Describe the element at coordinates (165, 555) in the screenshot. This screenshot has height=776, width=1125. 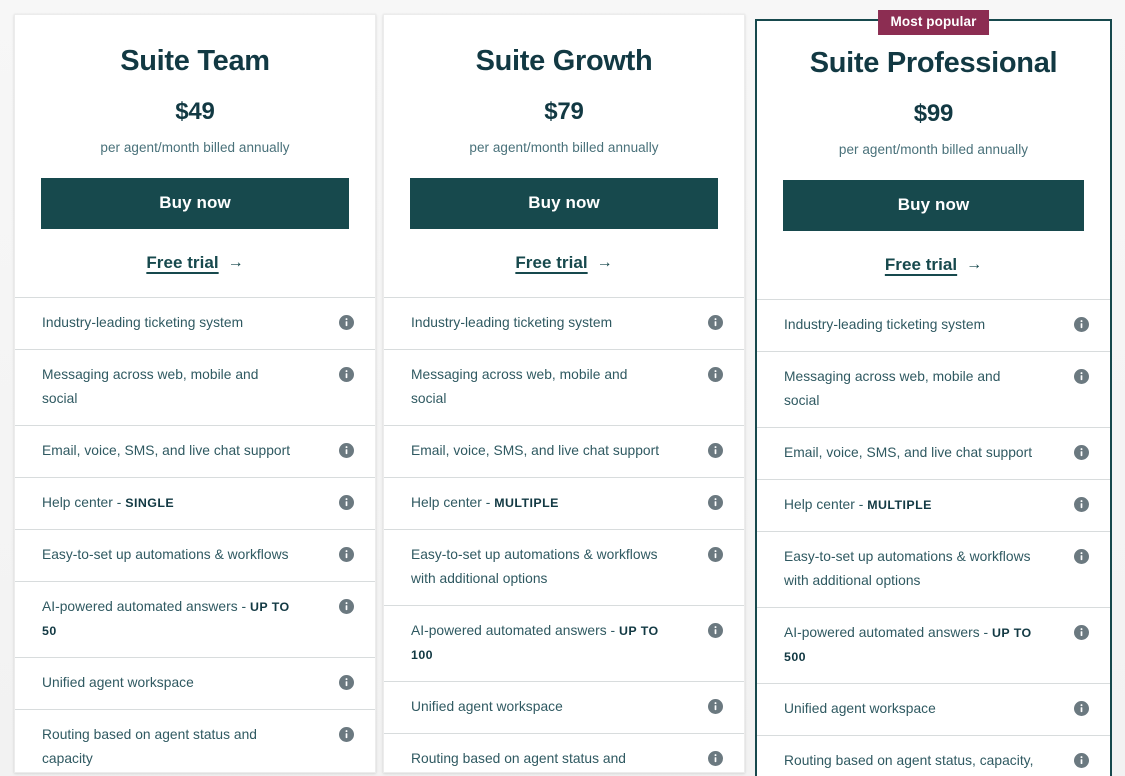
I see `feature-label: Easy-to-set up automations & workflows` at that location.